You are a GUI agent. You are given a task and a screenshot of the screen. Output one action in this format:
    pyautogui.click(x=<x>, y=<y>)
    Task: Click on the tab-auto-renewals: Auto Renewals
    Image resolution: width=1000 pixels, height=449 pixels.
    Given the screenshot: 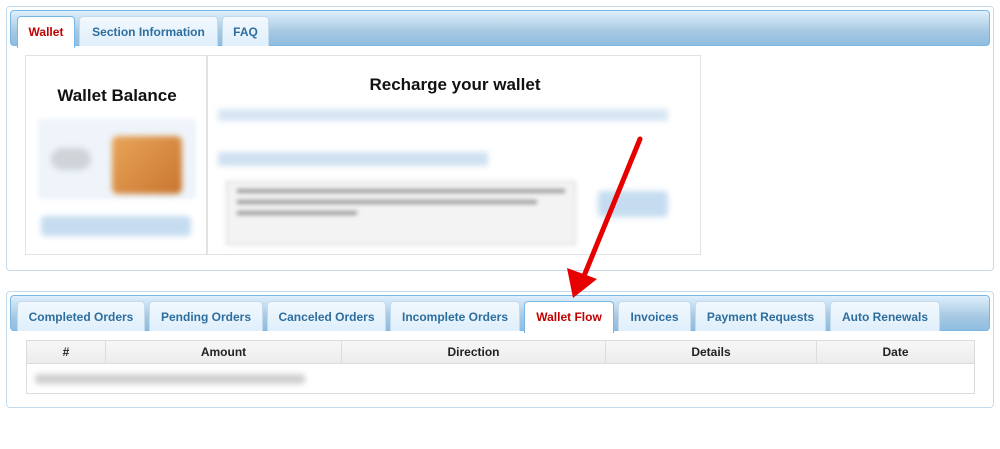 What is the action you would take?
    pyautogui.click(x=885, y=316)
    